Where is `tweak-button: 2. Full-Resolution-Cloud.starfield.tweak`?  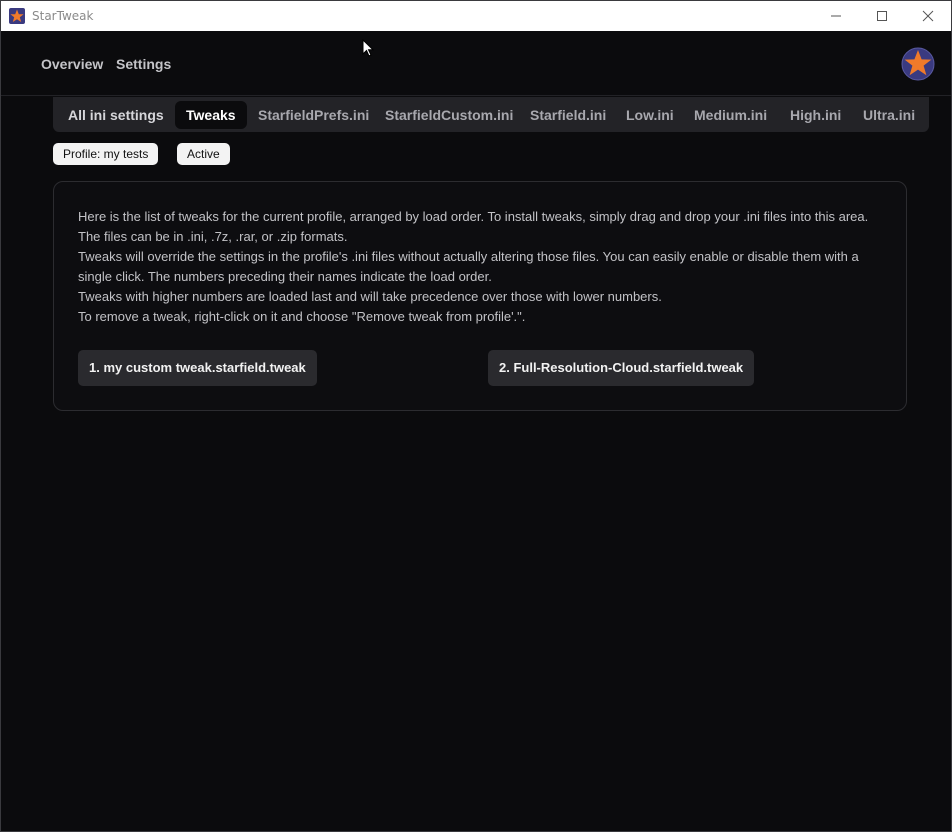
tweak-button: 2. Full-Resolution-Cloud.starfield.tweak is located at coordinates (621, 368).